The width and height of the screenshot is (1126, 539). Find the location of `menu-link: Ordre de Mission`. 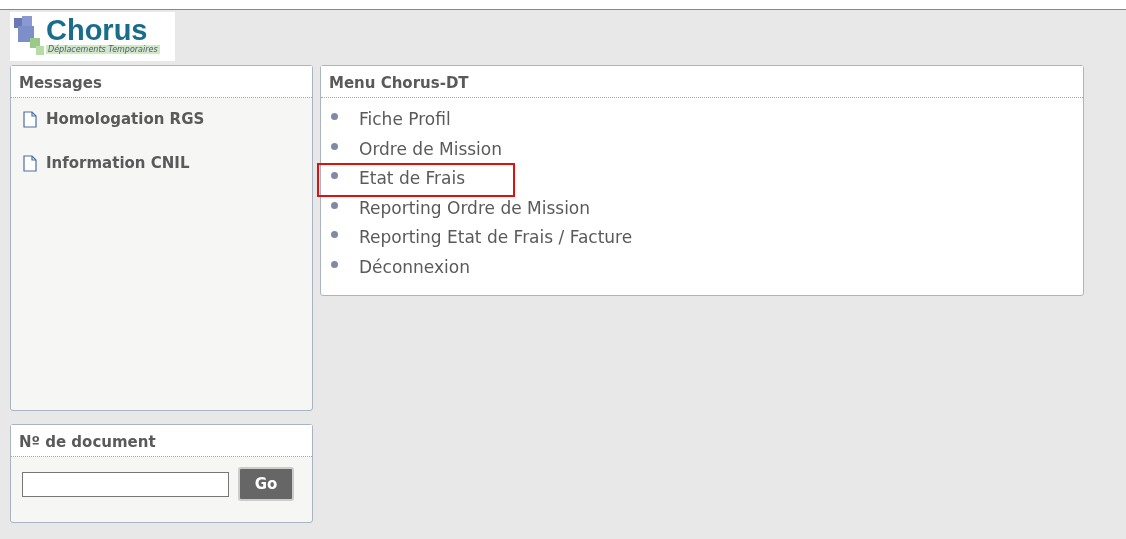

menu-link: Ordre de Mission is located at coordinates (430, 148).